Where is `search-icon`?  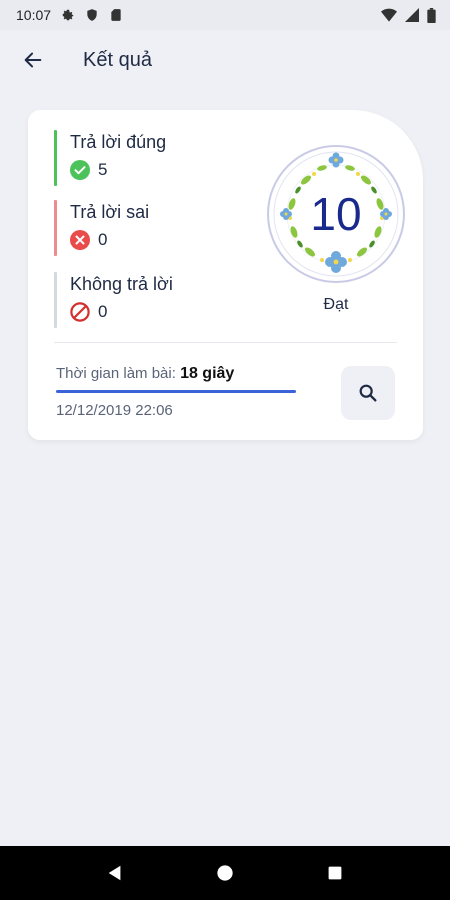
search-icon is located at coordinates (368, 393).